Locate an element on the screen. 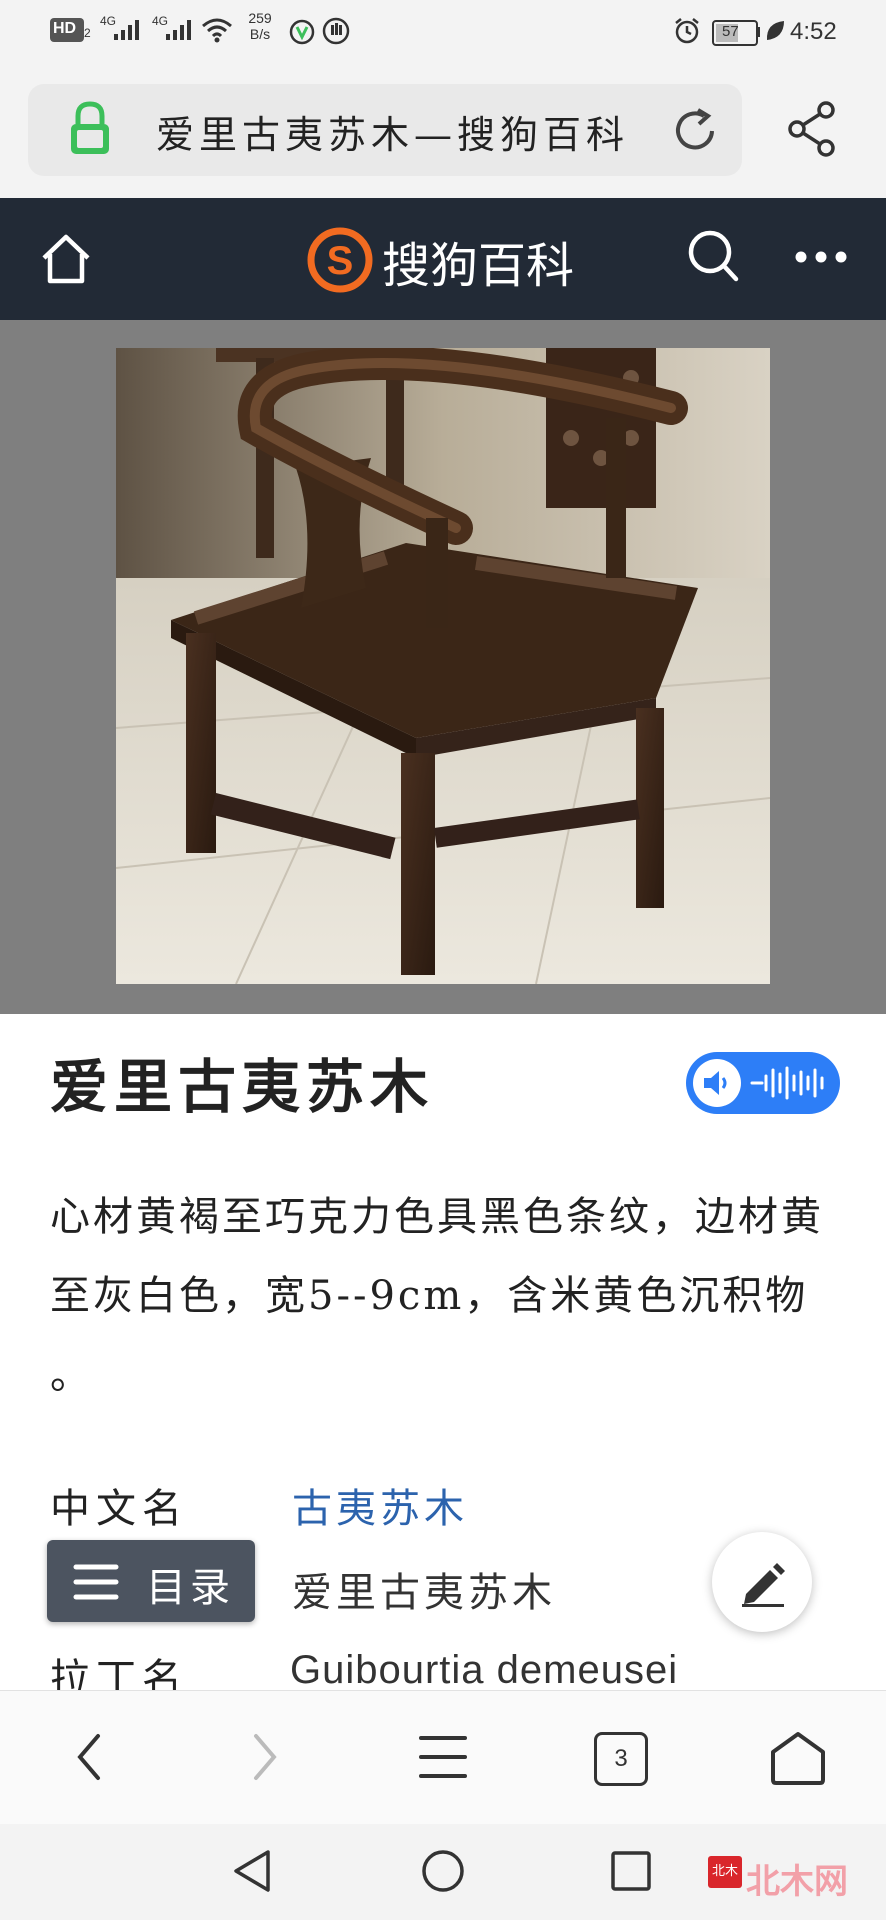 This screenshot has height=1920, width=886. back-arrow-icon is located at coordinates (89, 1757).